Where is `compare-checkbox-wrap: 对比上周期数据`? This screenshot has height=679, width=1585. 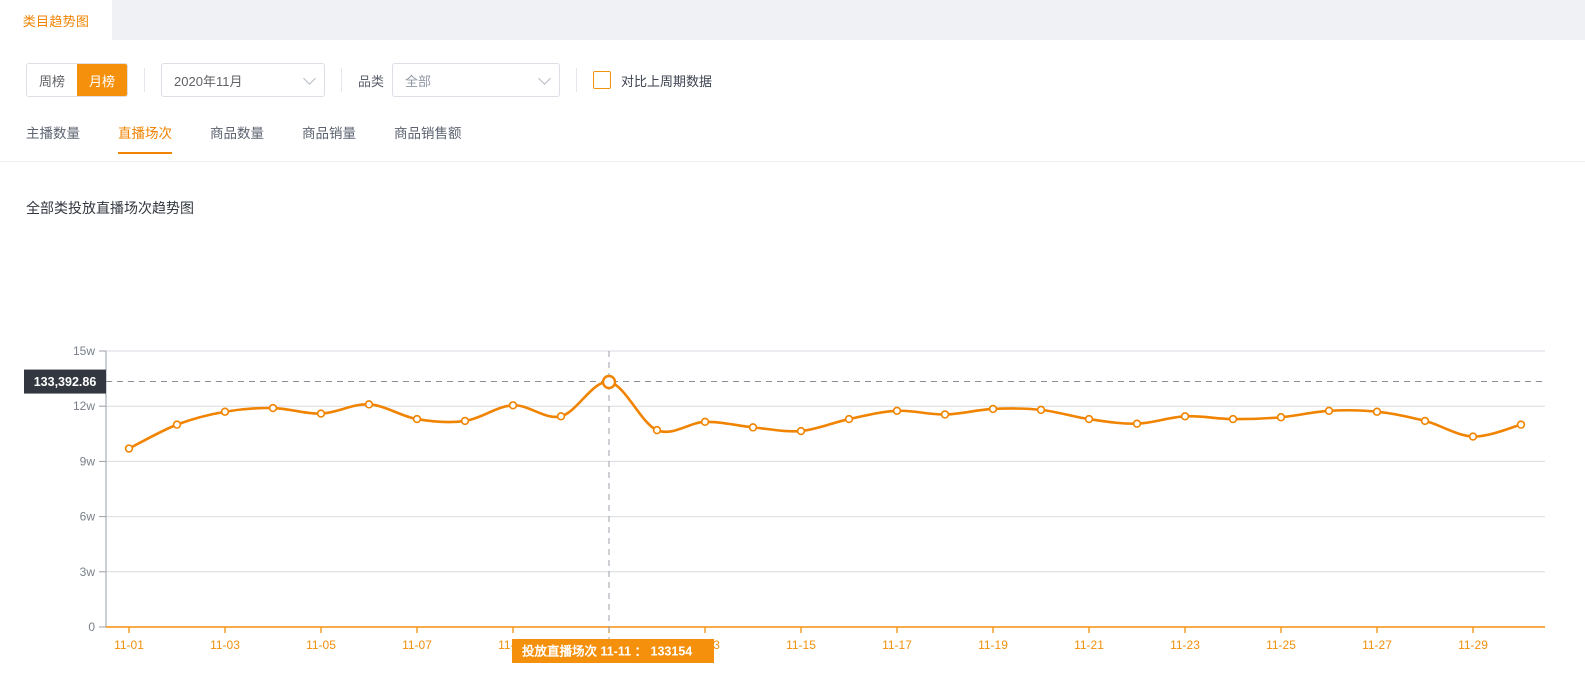
compare-checkbox-wrap: 对比上周期数据 is located at coordinates (652, 80).